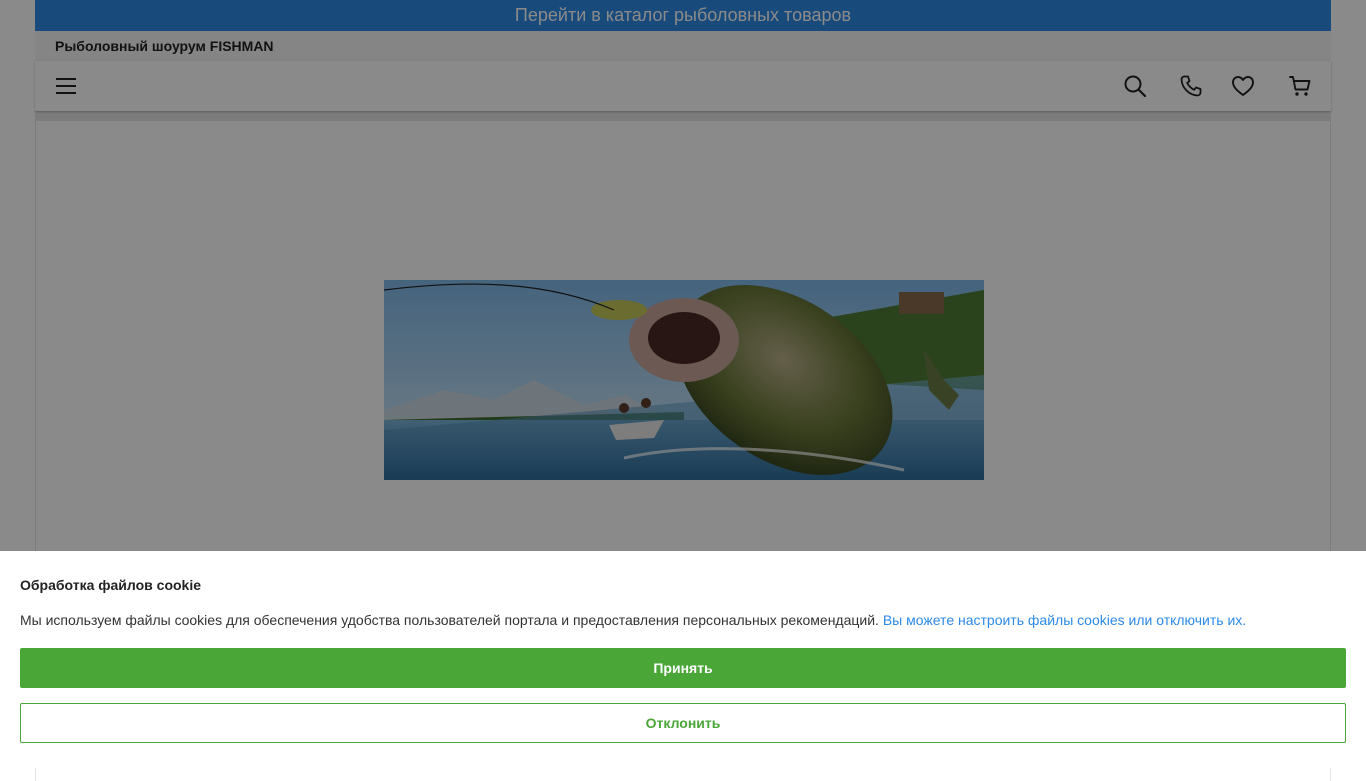 Image resolution: width=1366 pixels, height=781 pixels. What do you see at coordinates (111, 585) in the screenshot?
I see `cookie-title: Обработка файлов cookie` at bounding box center [111, 585].